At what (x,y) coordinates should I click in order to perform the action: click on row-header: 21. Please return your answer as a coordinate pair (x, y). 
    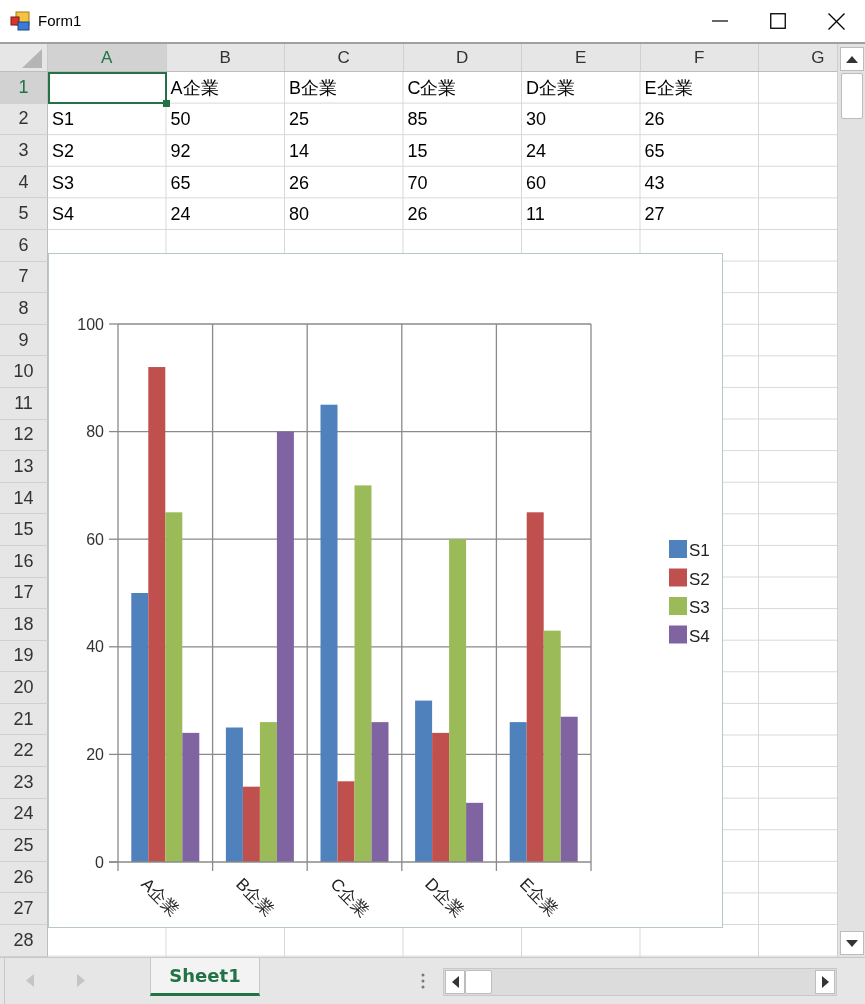
    Looking at the image, I should click on (24, 719).